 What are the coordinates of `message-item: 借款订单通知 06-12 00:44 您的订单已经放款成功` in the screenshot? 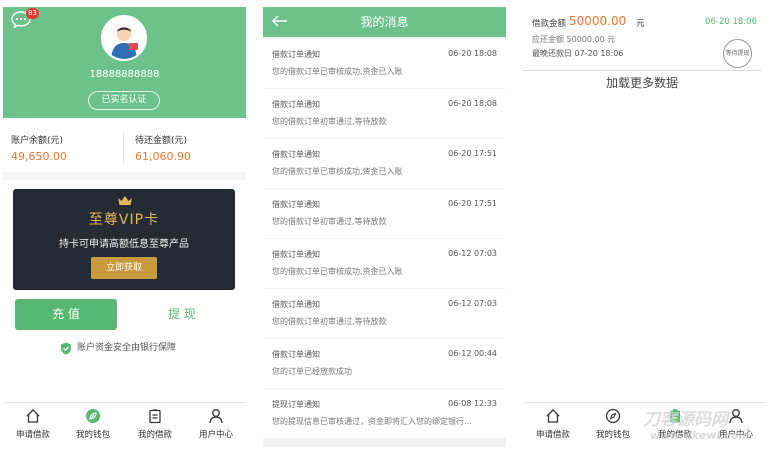 It's located at (384, 363).